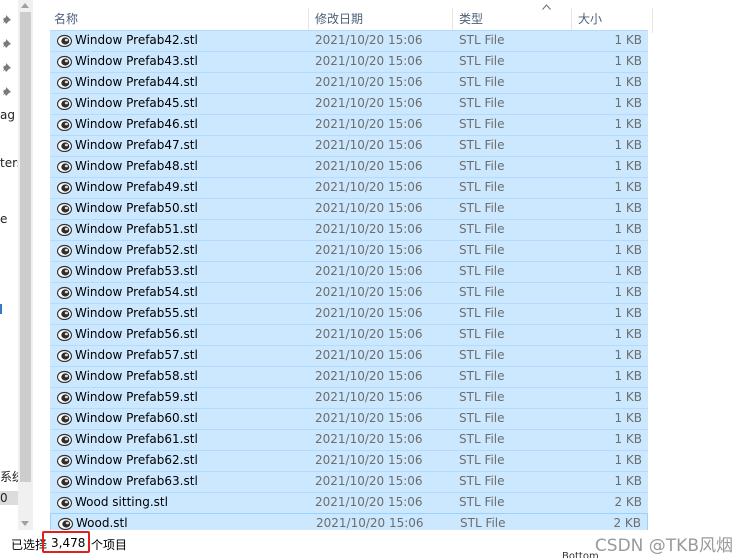 The image size is (747, 558). I want to click on file-name: Window Prefab60.stl, so click(136, 418).